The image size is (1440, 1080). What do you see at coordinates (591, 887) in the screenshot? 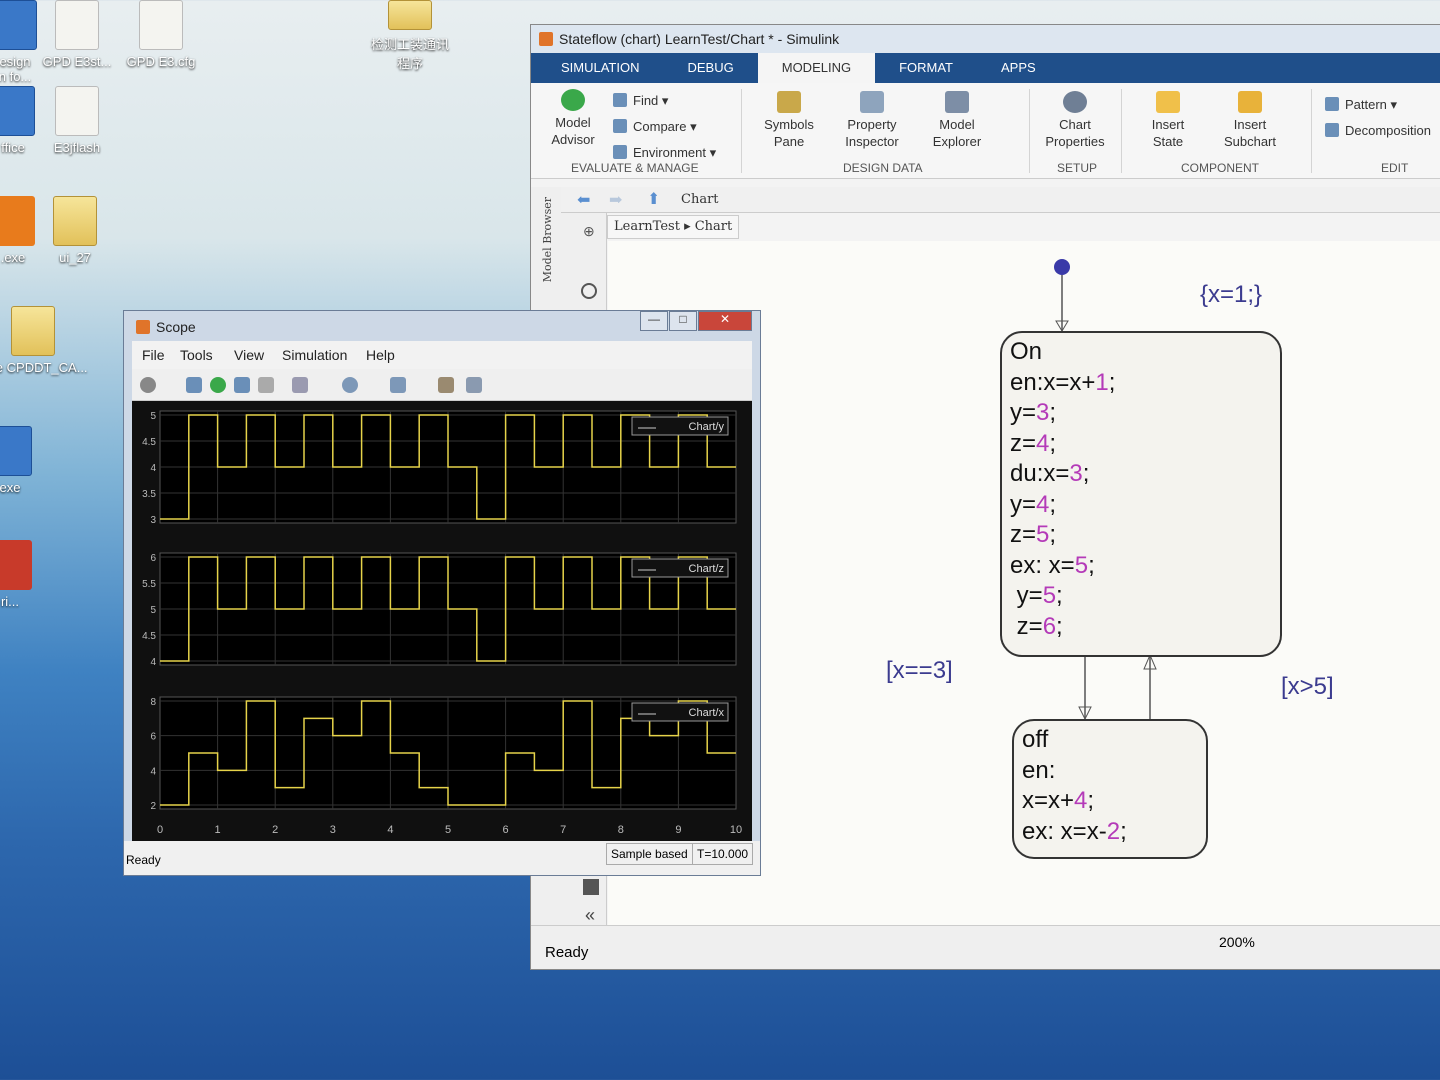
I see `image-icon` at bounding box center [591, 887].